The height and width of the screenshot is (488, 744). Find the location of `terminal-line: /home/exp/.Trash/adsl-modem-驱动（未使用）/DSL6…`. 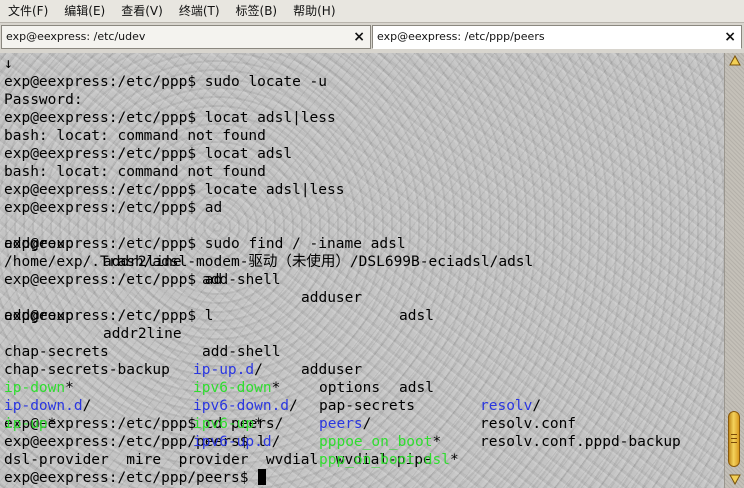

terminal-line: /home/exp/.Trash/adsl-modem-驱动（未使用）/DSL6… is located at coordinates (269, 262).